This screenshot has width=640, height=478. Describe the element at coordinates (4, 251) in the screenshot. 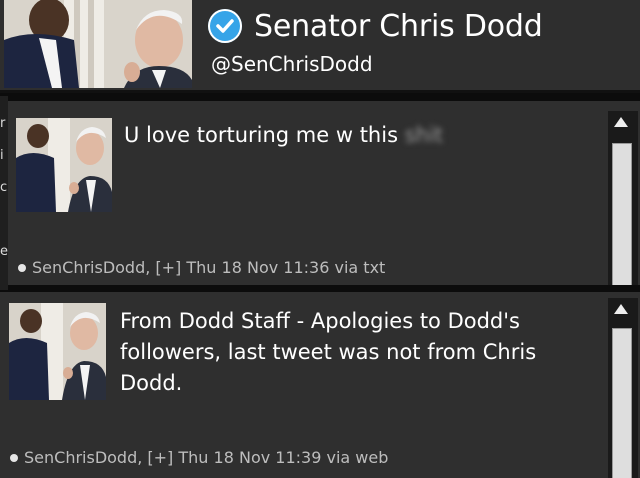

I see `left-strip-glyph: e` at that location.